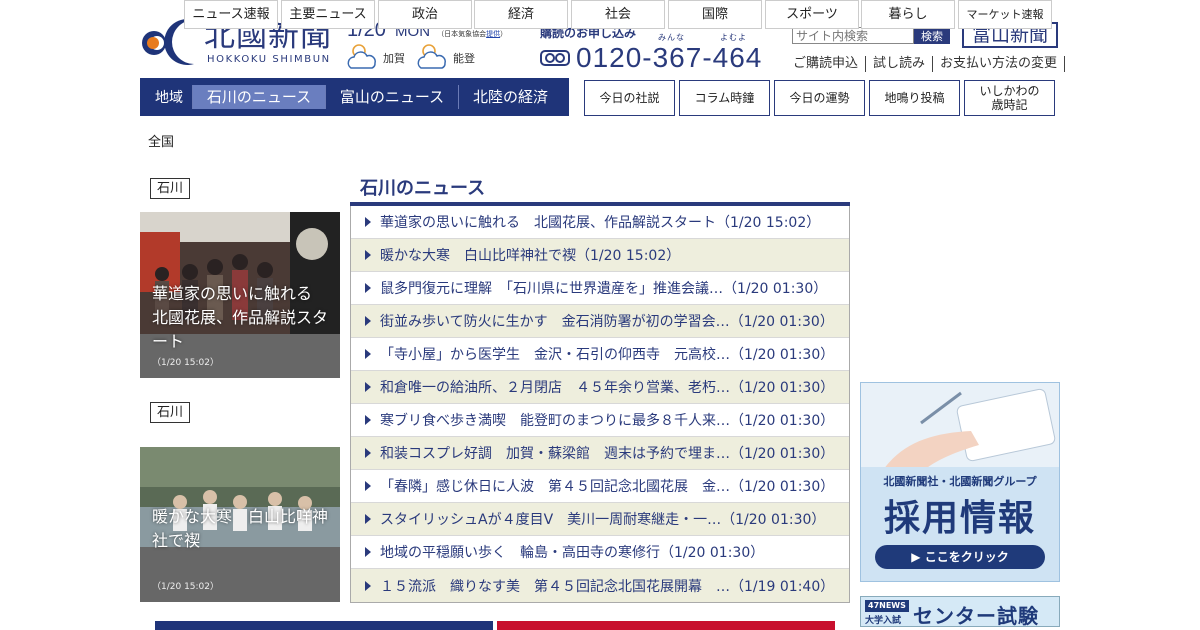 The image size is (1200, 630). I want to click on weather-area-label: 加賀, so click(394, 58).